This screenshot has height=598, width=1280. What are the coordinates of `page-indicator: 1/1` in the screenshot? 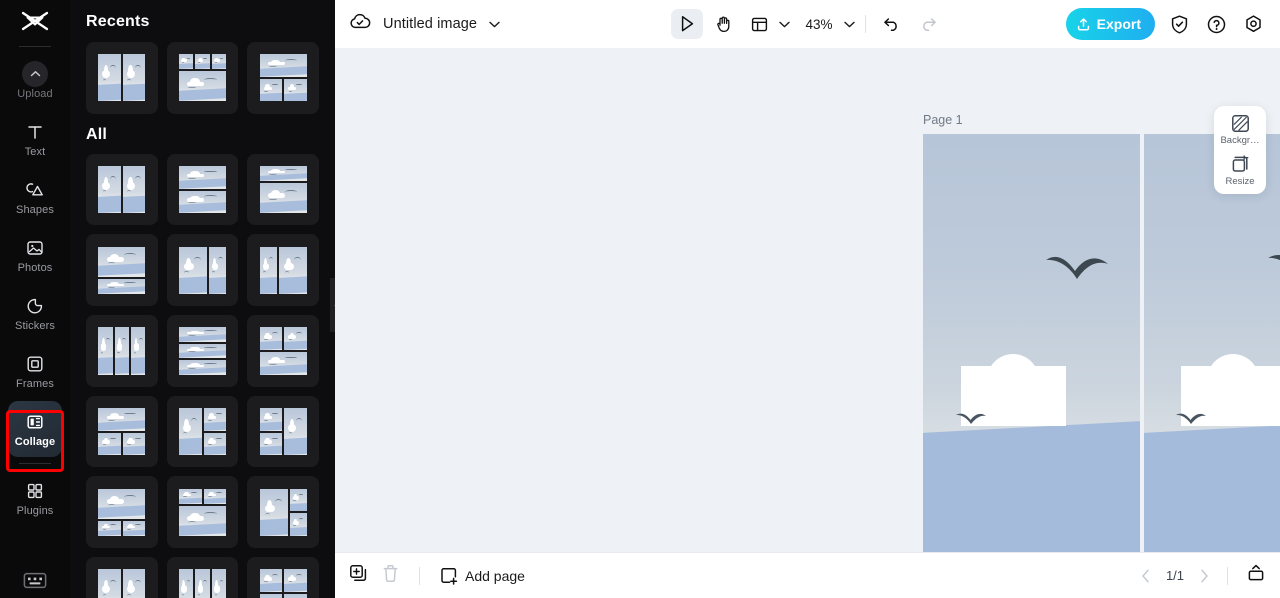 It's located at (1175, 575).